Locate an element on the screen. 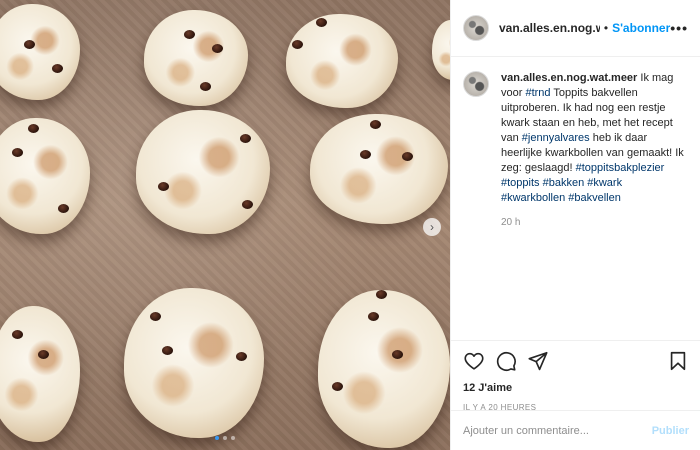 The width and height of the screenshot is (700, 450). username-link: van.alles.en.nog.wat.meer is located at coordinates (549, 28).